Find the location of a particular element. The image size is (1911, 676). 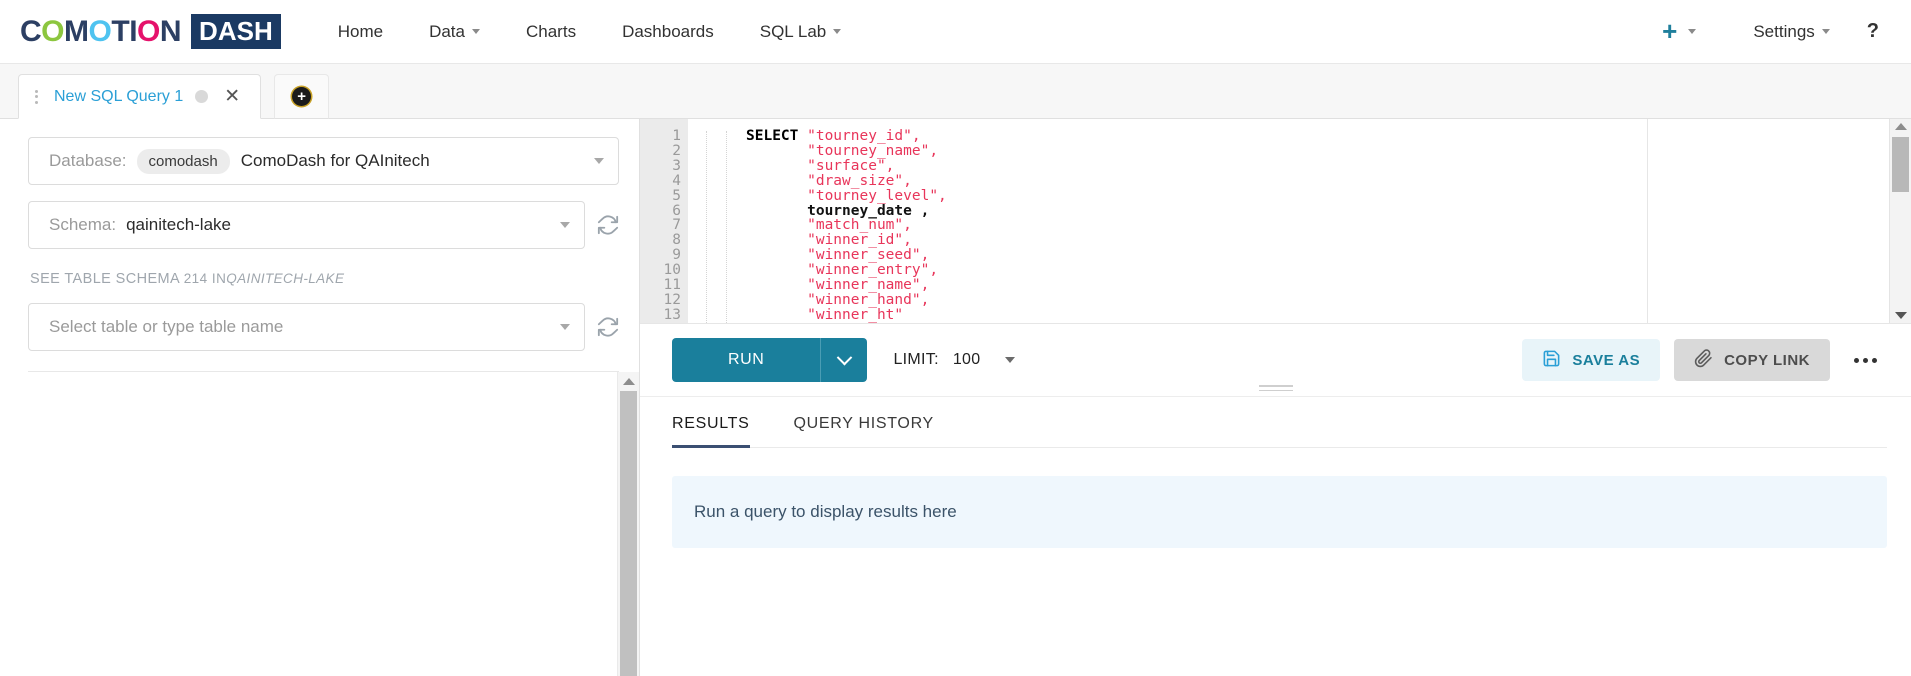

help-button: ? is located at coordinates (1873, 31).